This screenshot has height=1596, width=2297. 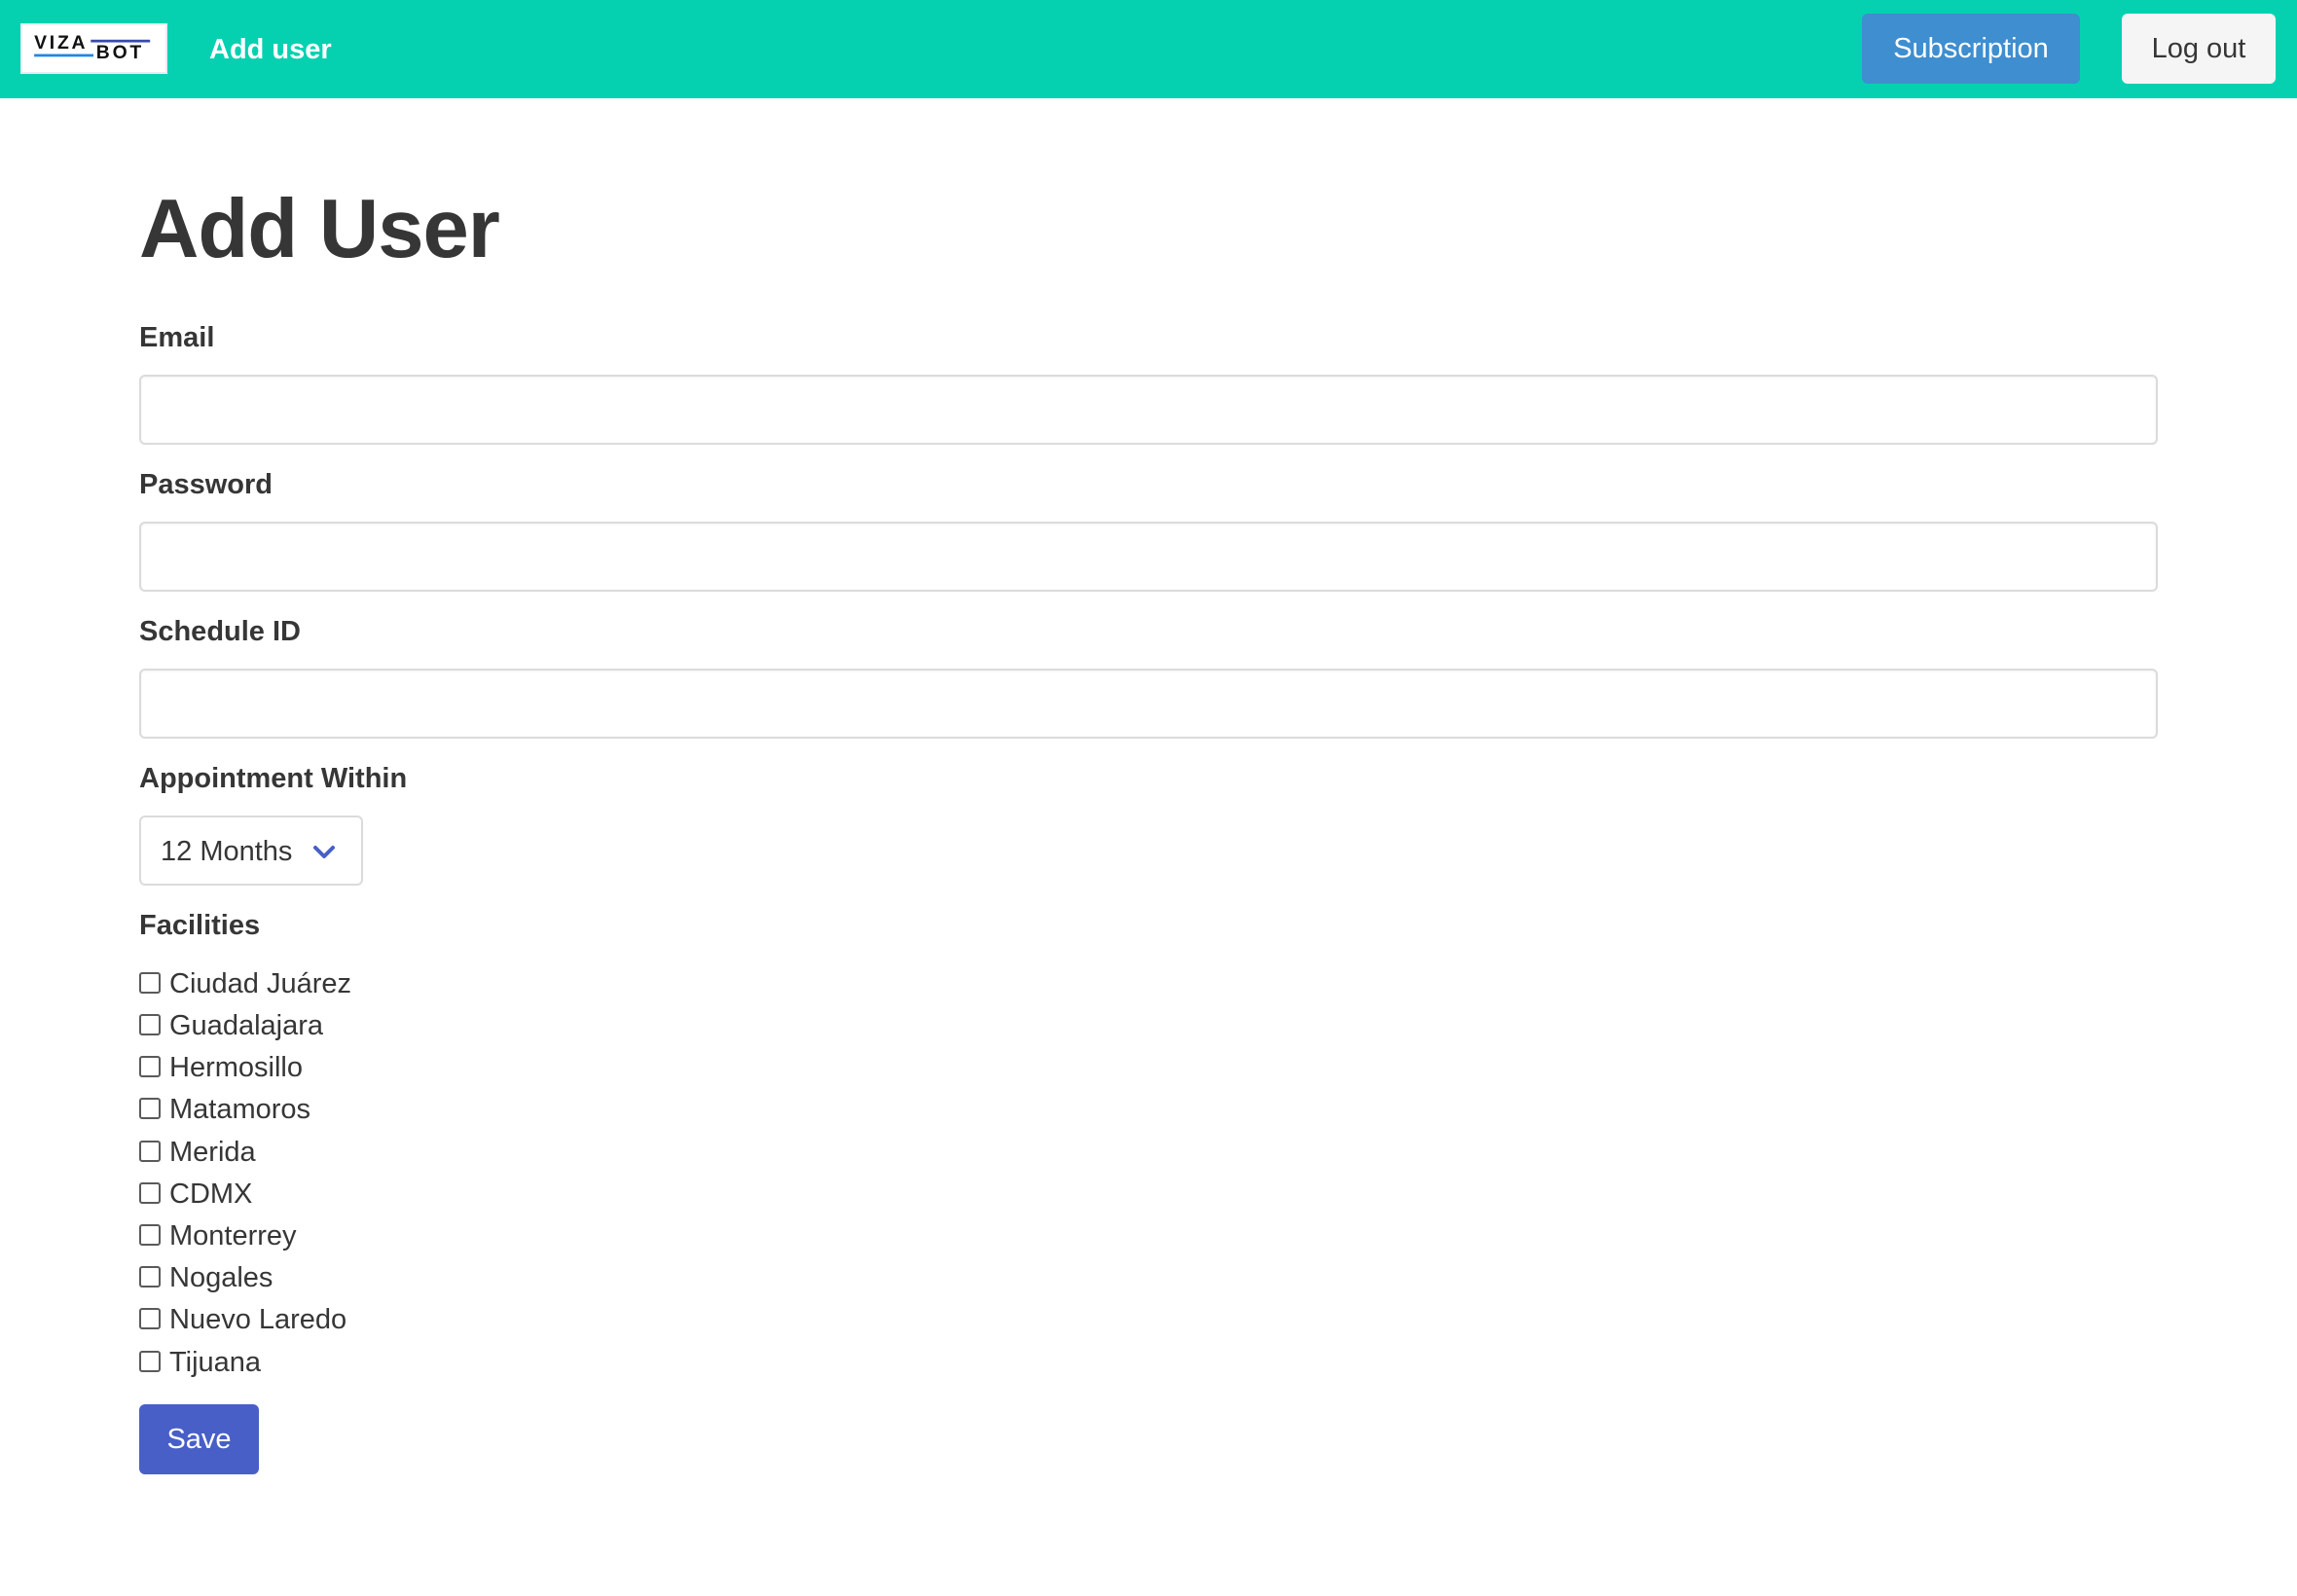 I want to click on facilities-label: Facilities, so click(x=200, y=925).